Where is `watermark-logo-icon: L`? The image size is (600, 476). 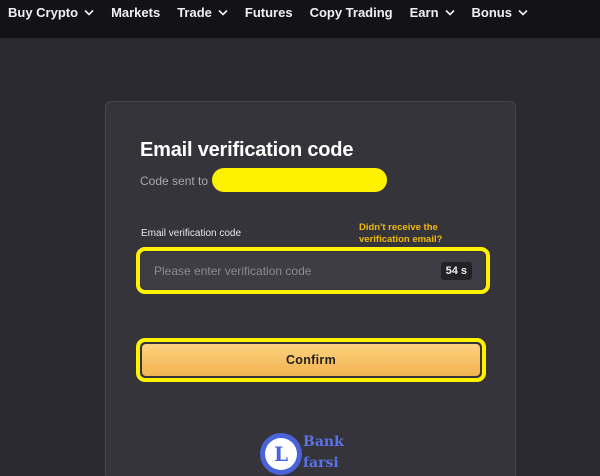 watermark-logo-icon: L is located at coordinates (281, 454).